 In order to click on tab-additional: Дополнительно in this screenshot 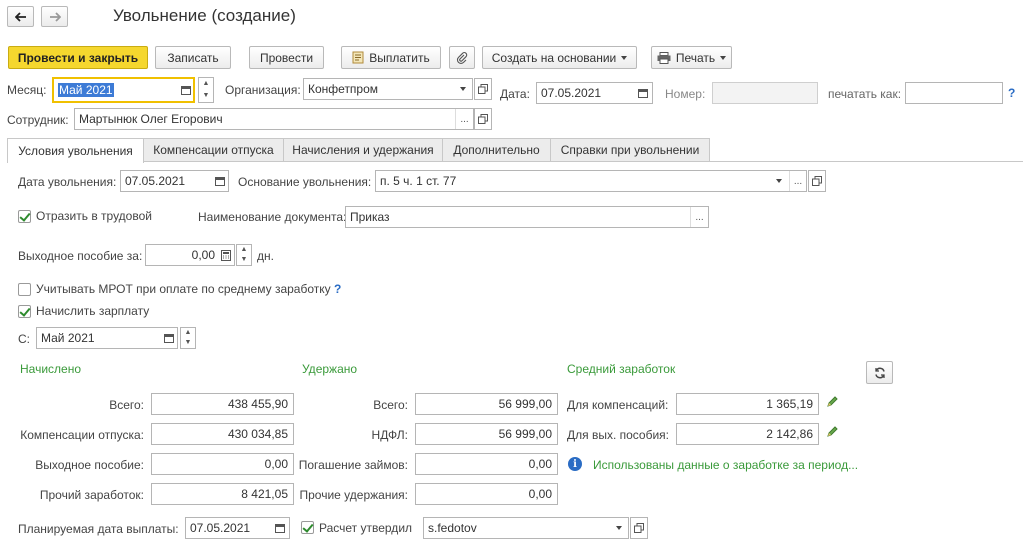, I will do `click(496, 149)`.